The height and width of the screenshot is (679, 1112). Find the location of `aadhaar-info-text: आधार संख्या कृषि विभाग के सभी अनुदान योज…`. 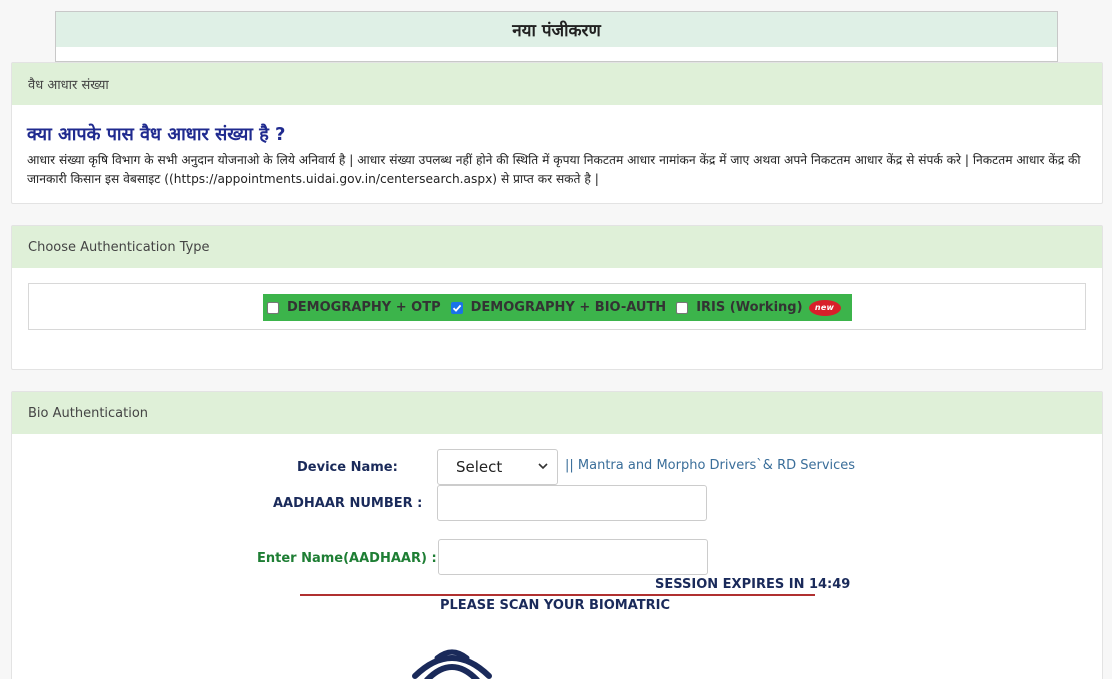

aadhaar-info-text: आधार संख्या कृषि विभाग के सभी अनुदान योज… is located at coordinates (554, 169).